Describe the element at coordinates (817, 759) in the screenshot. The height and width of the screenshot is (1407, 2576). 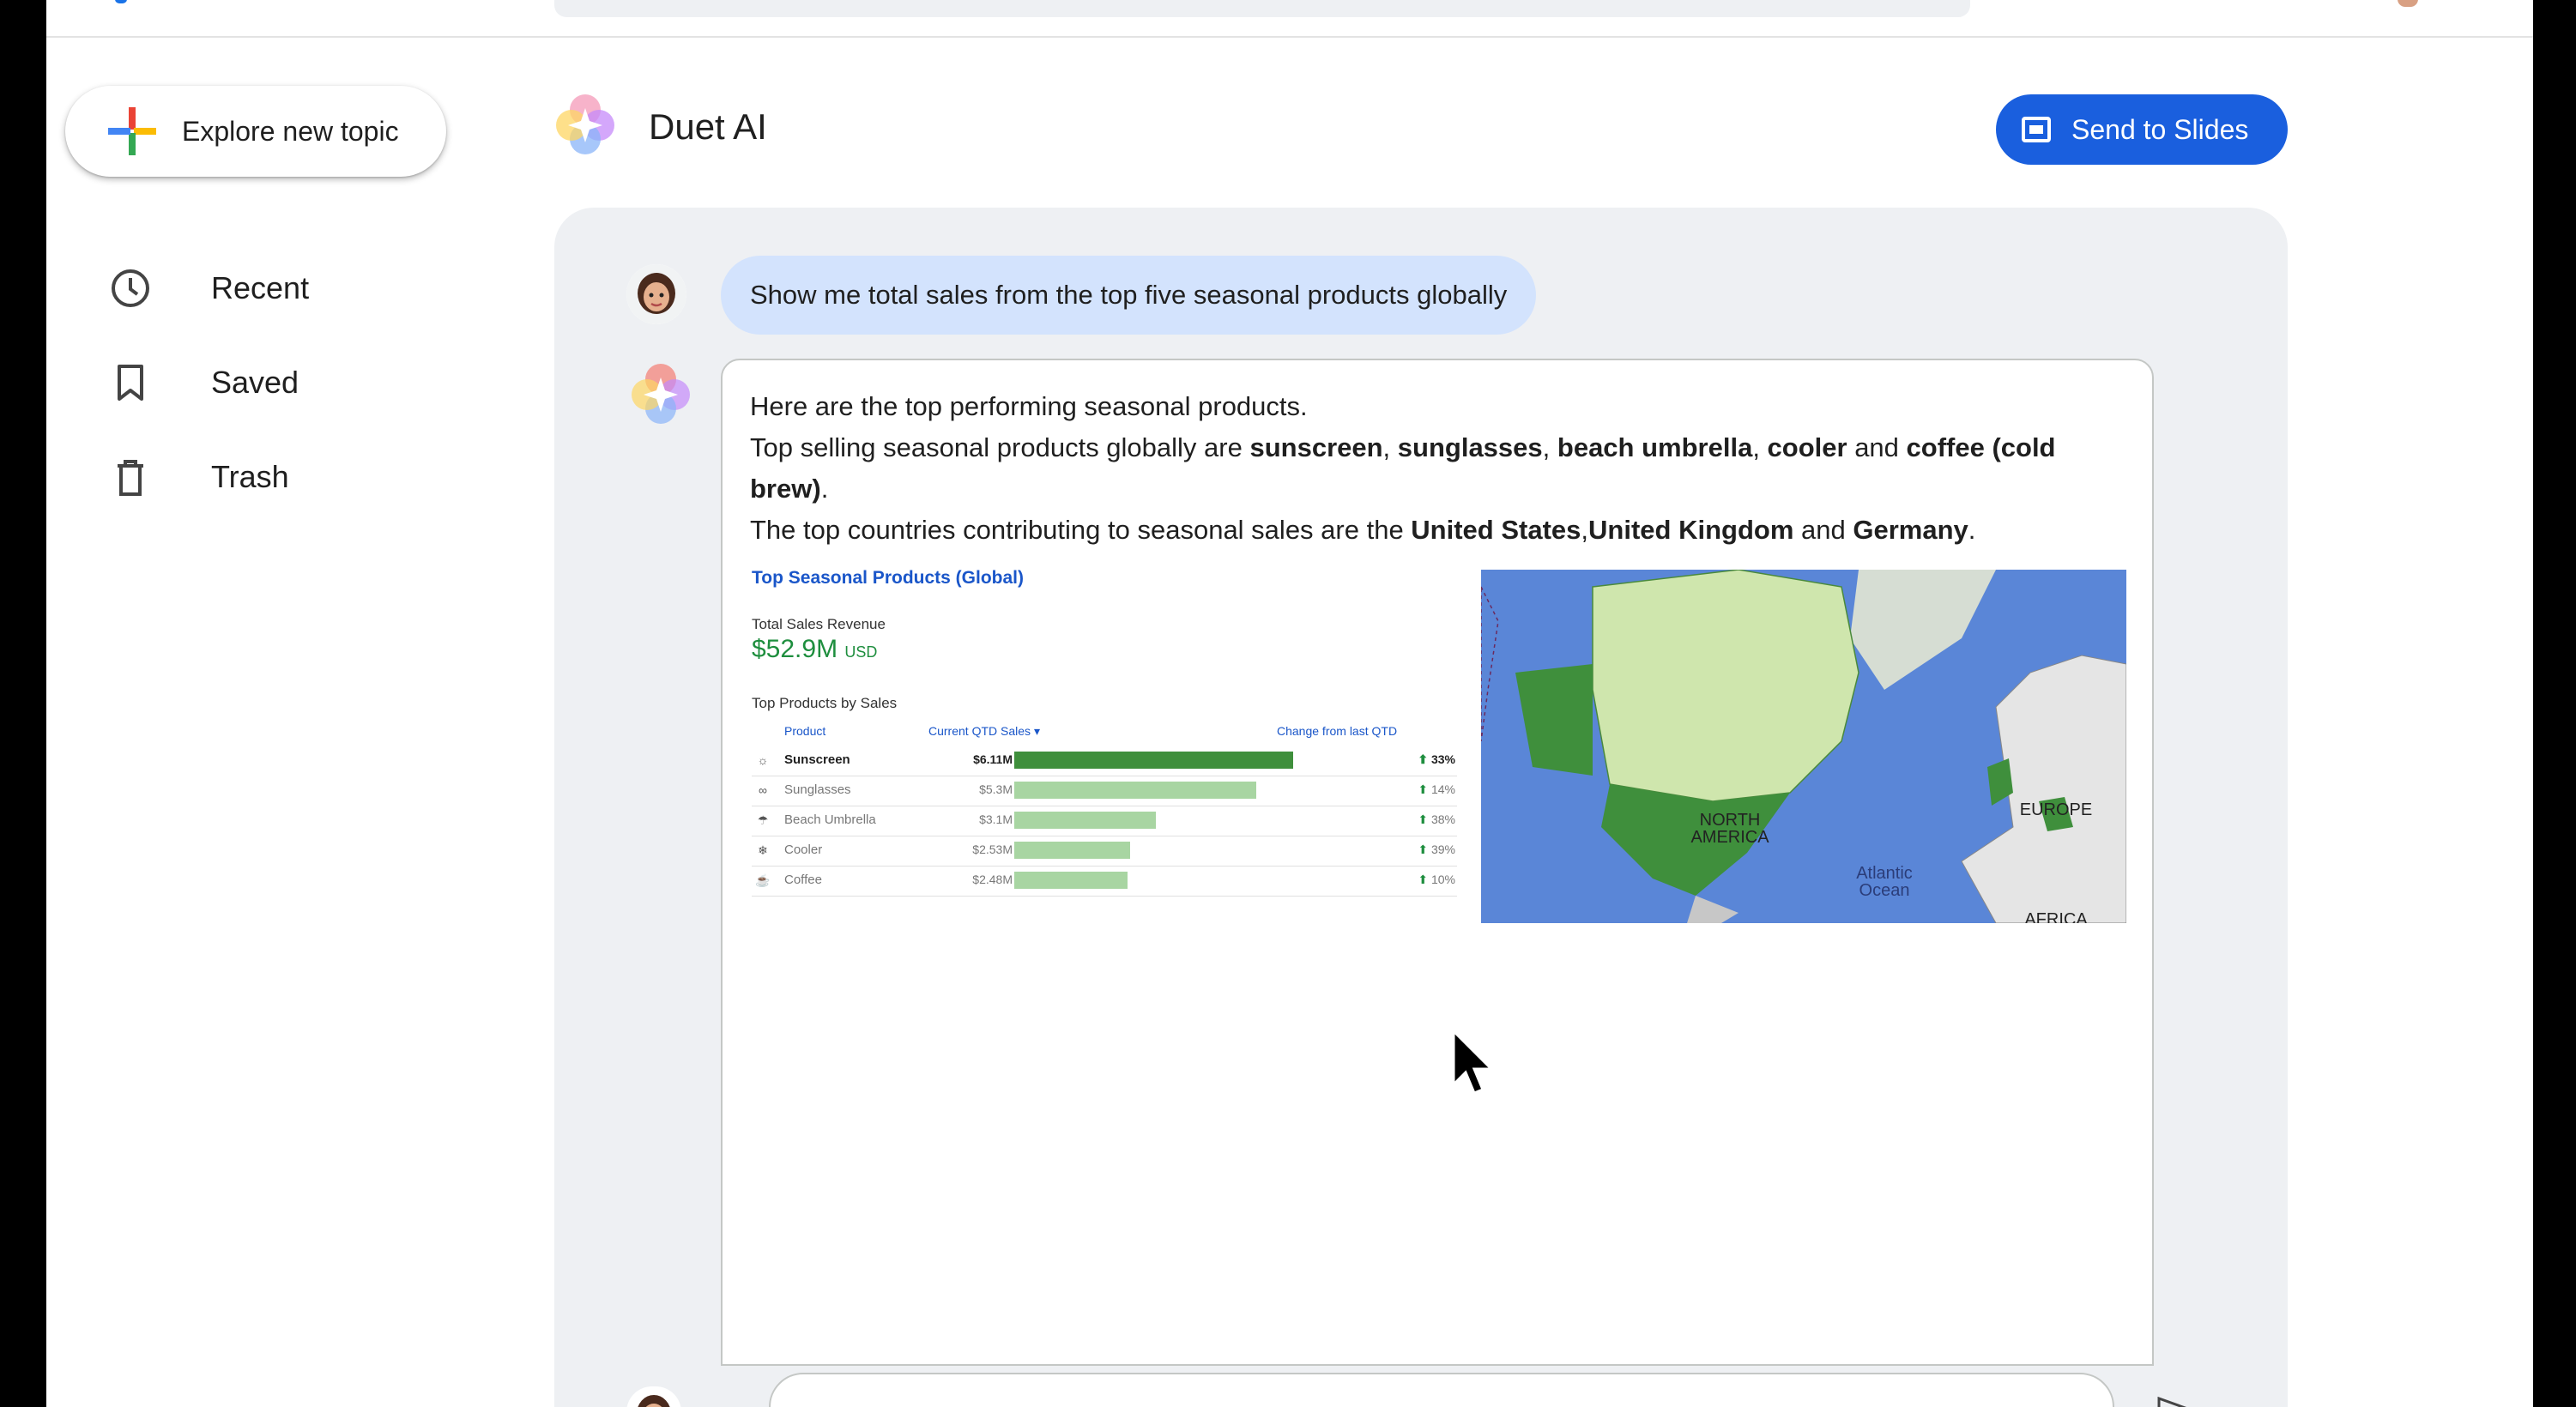
I see `product-name: Sunscreen` at that location.